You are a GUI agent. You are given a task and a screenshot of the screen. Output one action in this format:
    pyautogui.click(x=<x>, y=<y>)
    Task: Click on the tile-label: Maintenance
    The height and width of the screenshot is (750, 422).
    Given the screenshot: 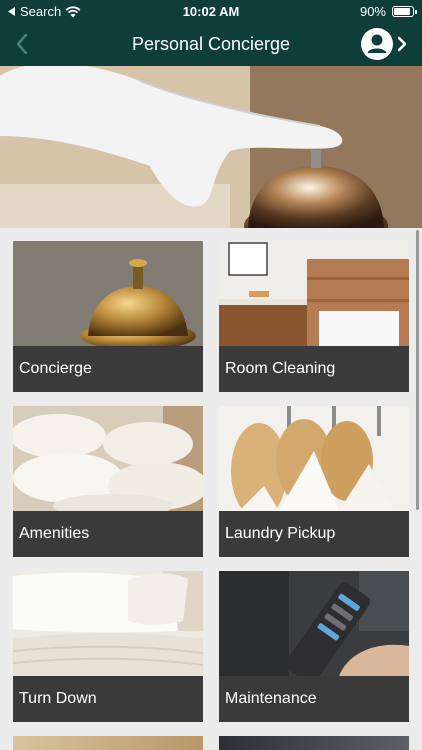 What is the action you would take?
    pyautogui.click(x=314, y=699)
    